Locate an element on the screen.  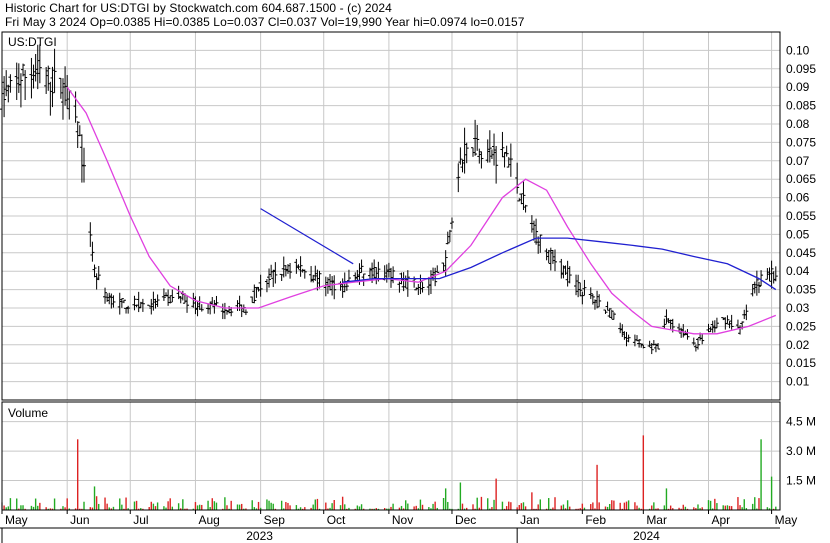
month-tick-label: Nov is located at coordinates (402, 520).